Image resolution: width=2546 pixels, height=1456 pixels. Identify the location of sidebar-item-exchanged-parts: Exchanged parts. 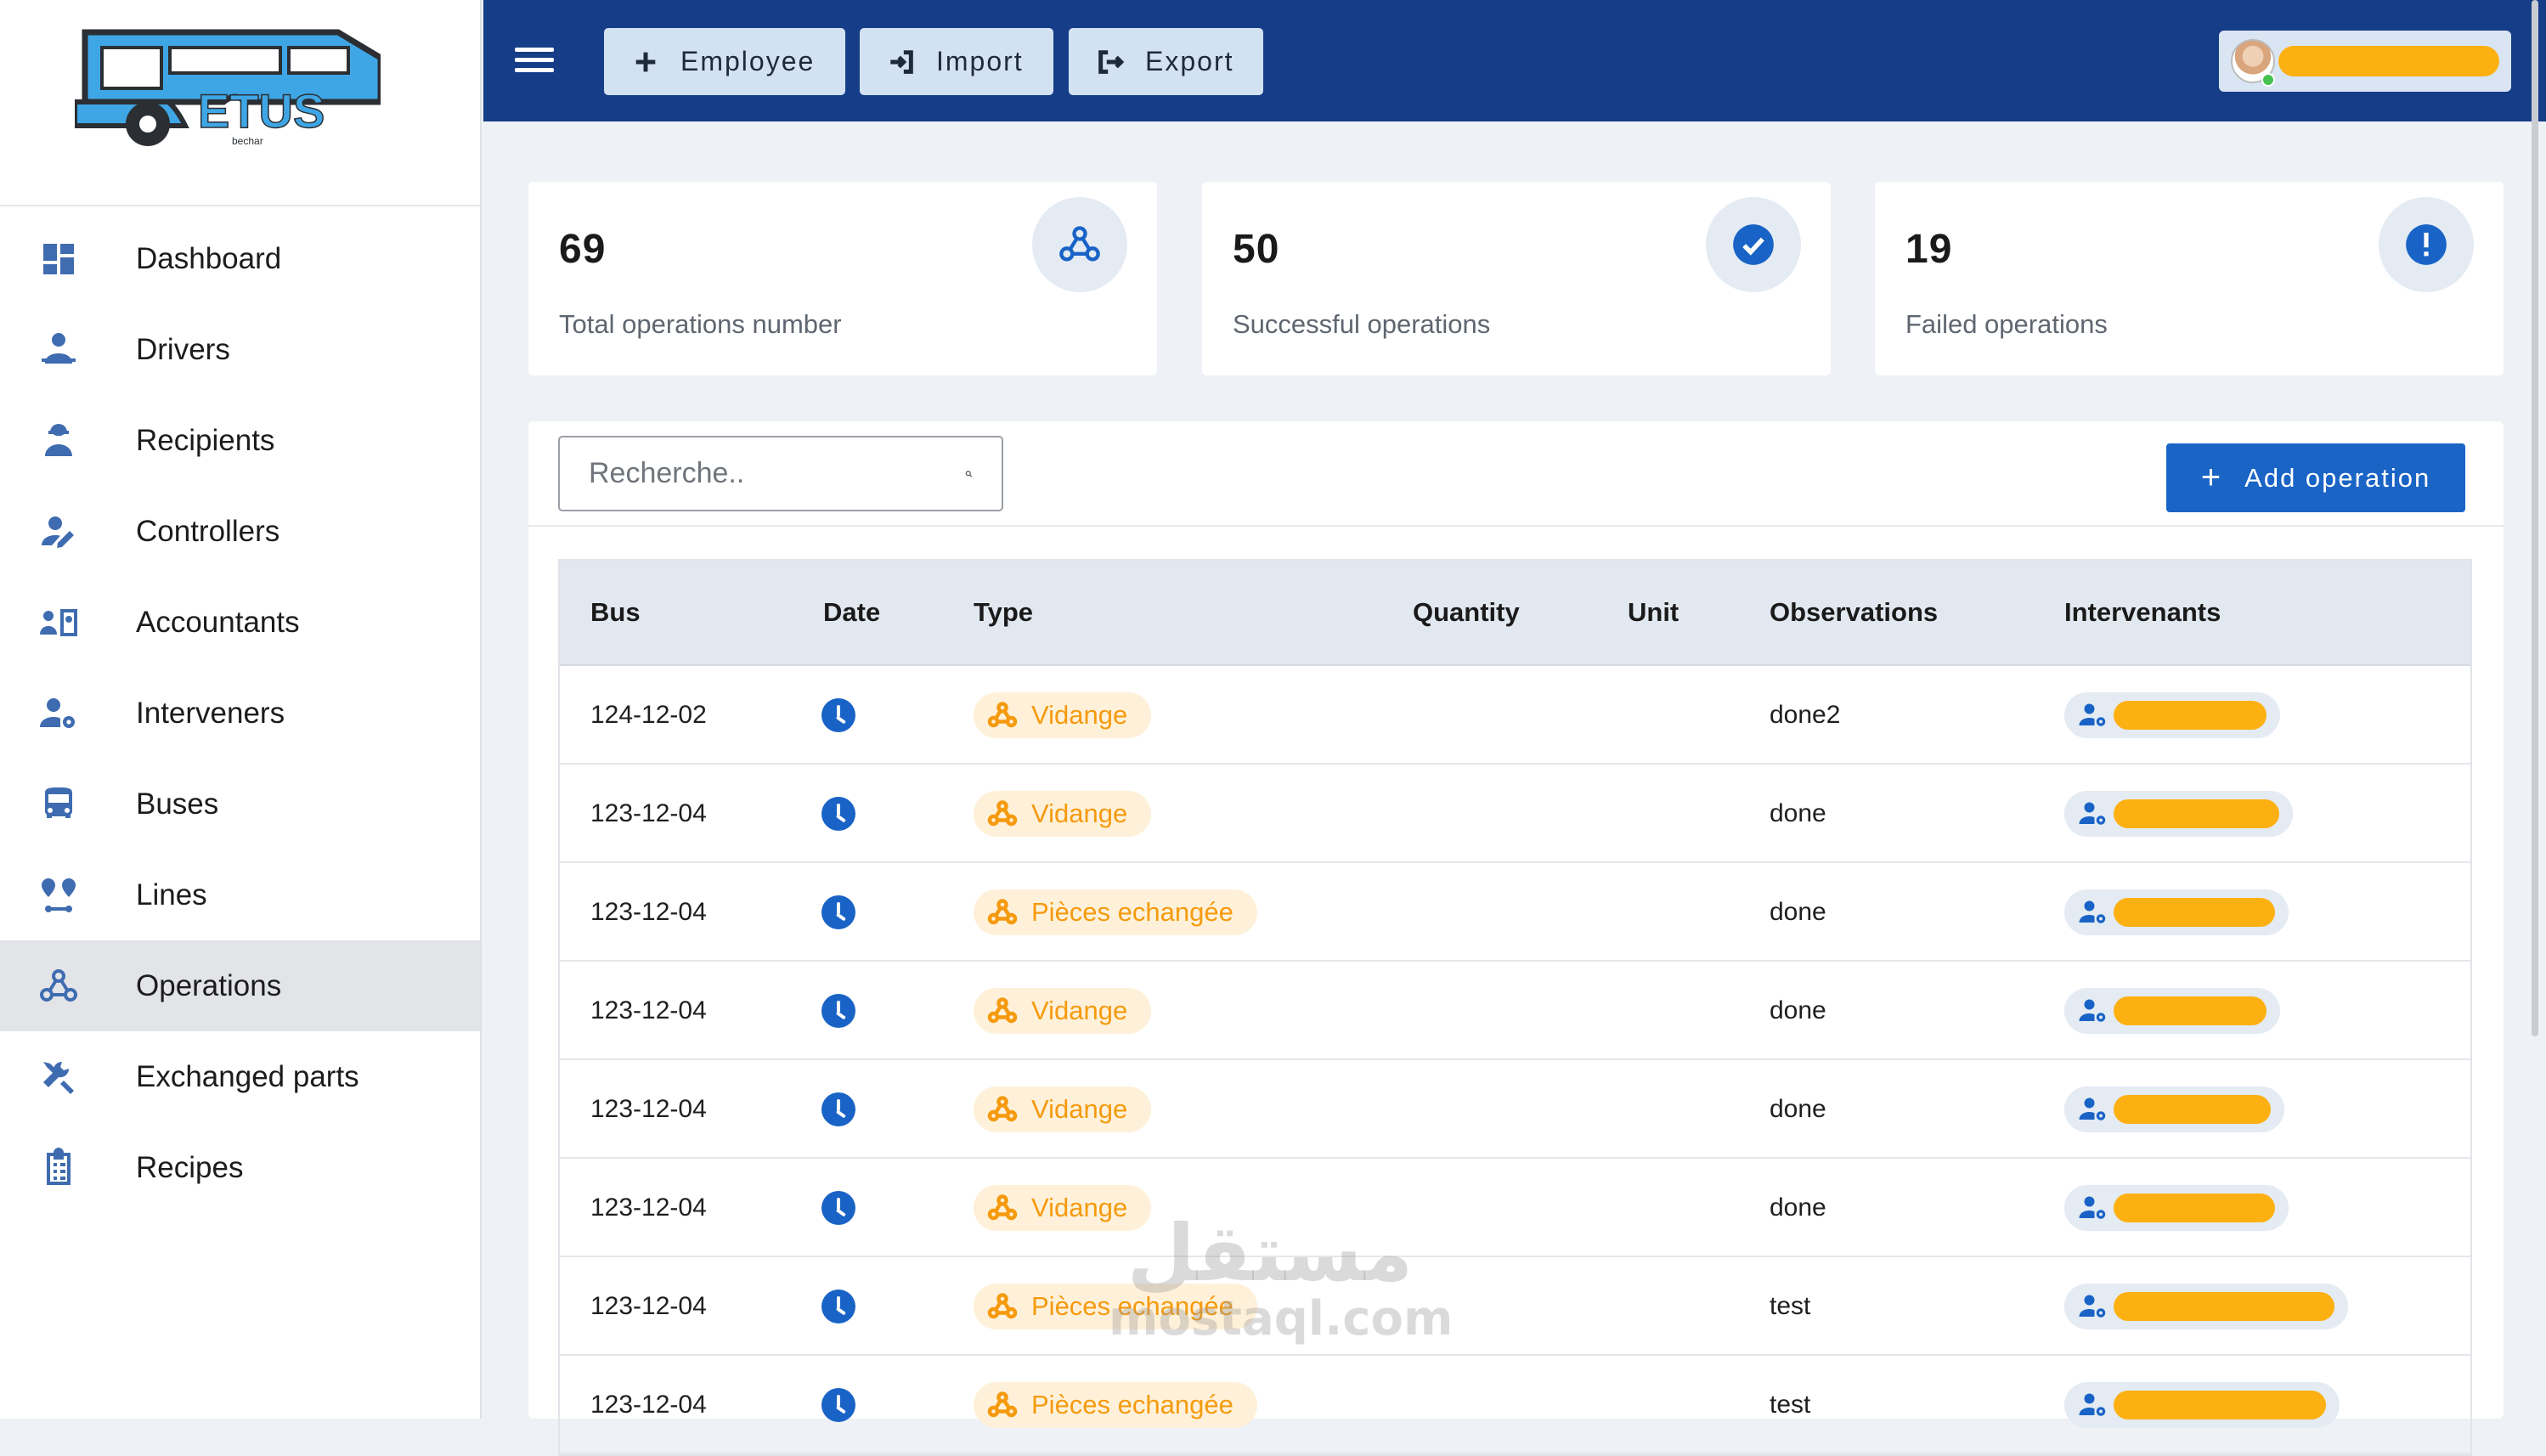
(240, 1076).